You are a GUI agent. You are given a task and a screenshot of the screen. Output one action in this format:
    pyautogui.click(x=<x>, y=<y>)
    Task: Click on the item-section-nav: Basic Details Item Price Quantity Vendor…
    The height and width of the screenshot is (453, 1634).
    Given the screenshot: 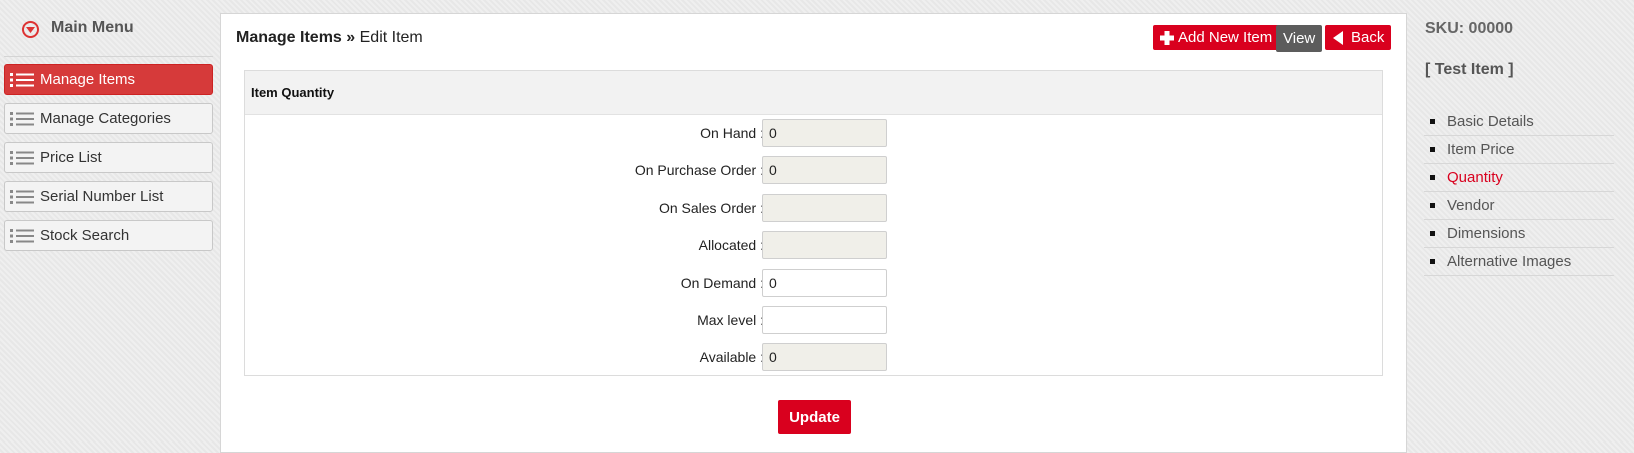 What is the action you would take?
    pyautogui.click(x=1519, y=192)
    